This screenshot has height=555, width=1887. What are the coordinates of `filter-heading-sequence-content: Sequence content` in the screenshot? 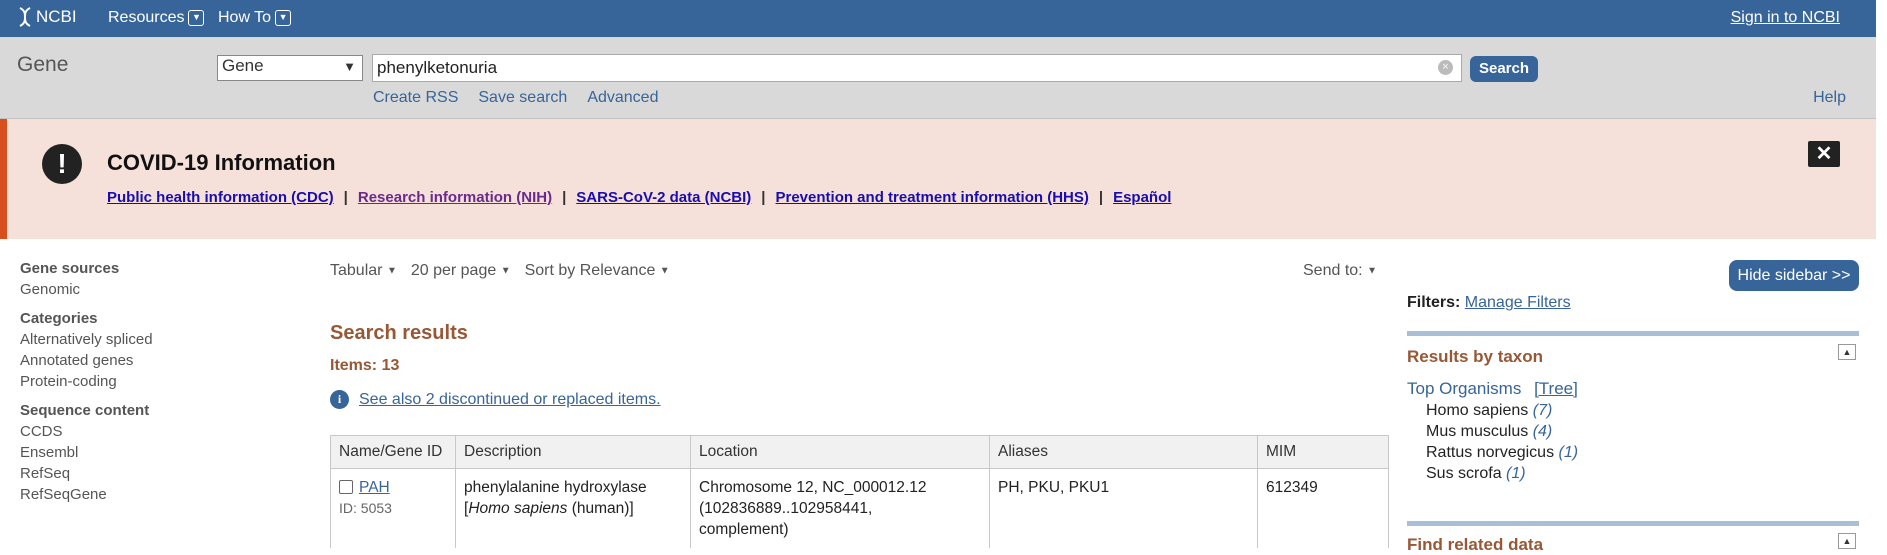 It's located at (85, 410).